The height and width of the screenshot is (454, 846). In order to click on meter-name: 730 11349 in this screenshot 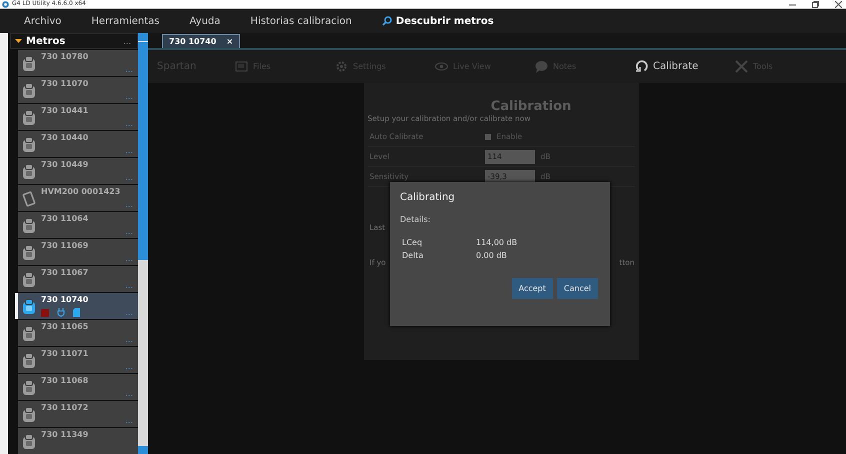, I will do `click(64, 435)`.